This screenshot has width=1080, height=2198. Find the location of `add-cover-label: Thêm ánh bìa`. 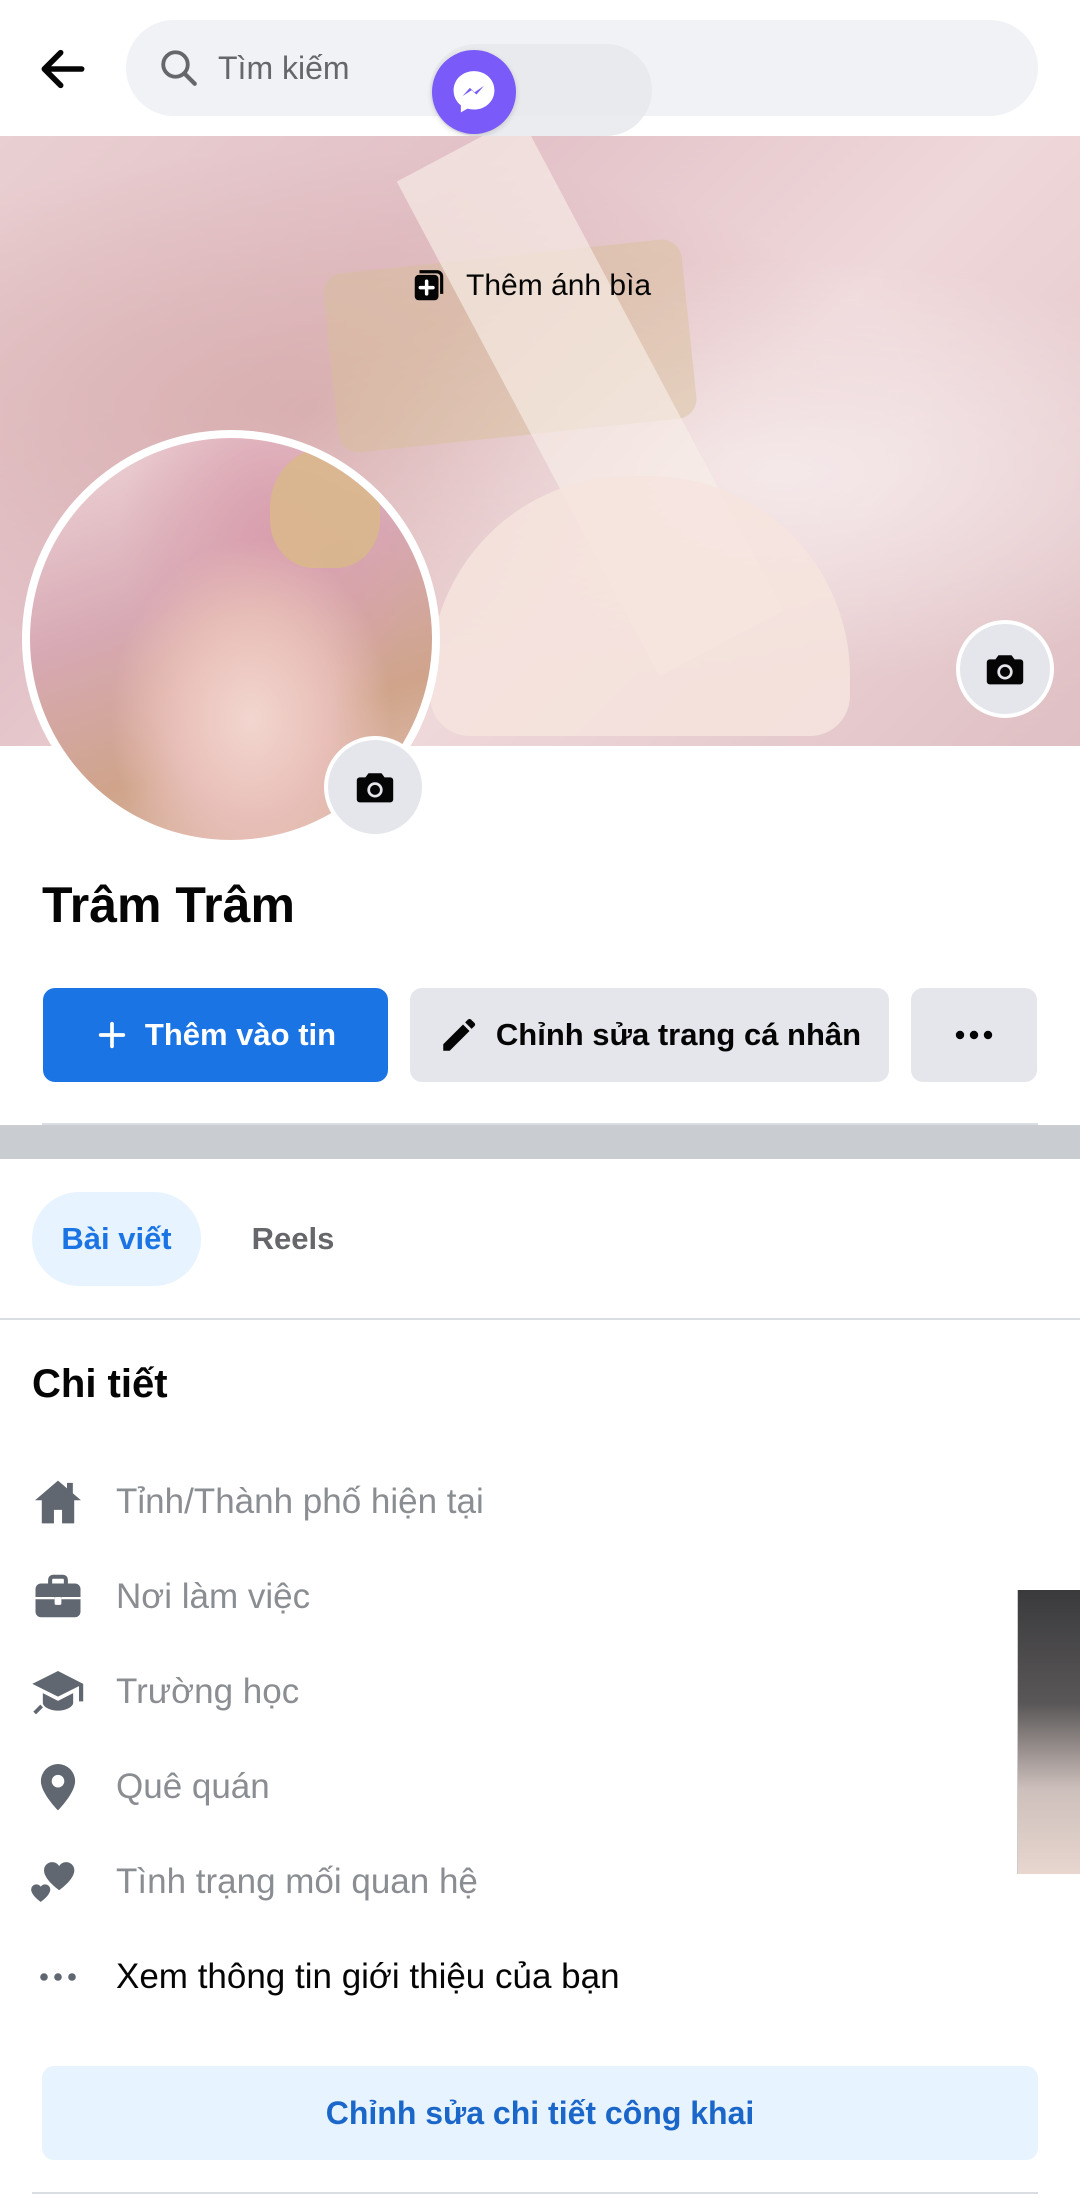

add-cover-label: Thêm ánh bìa is located at coordinates (559, 285).